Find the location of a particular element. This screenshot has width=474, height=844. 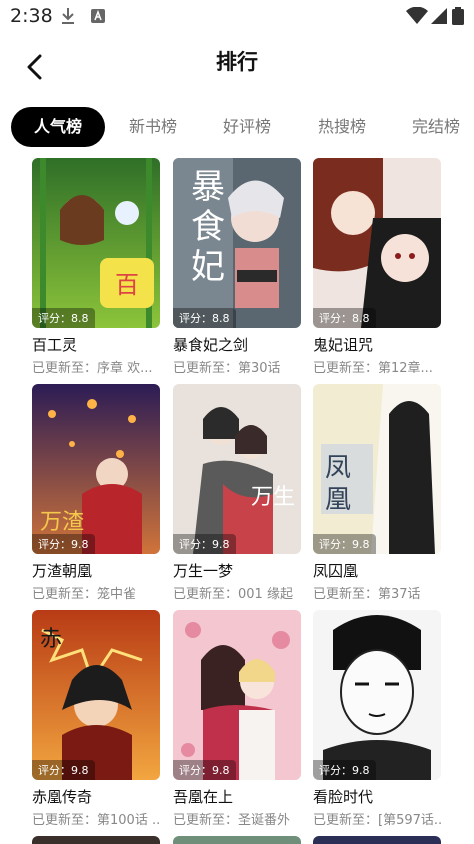

svg-text: 赤 is located at coordinates (51, 639).